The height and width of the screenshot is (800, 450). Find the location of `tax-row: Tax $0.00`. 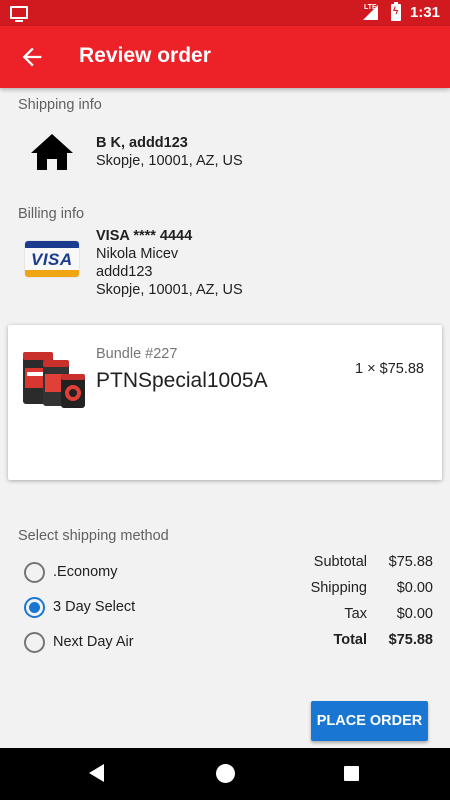

tax-row: Tax $0.00 is located at coordinates (356, 616).